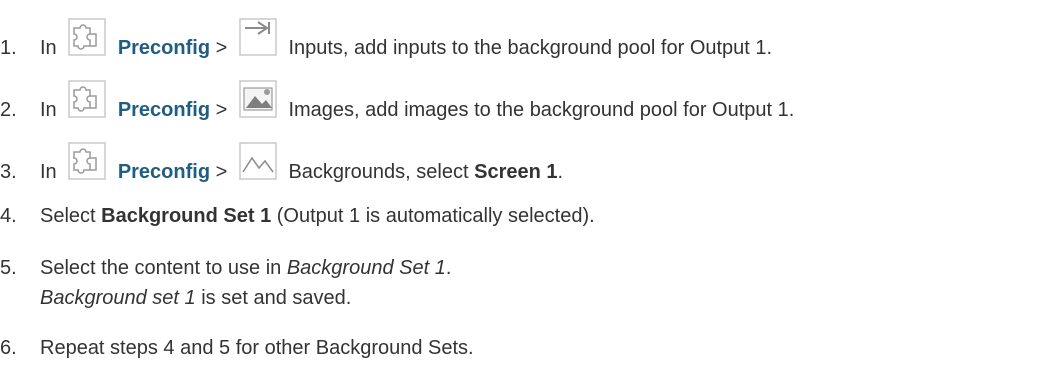 The image size is (1053, 392). I want to click on step-text: In Preconfig > Images, add images to the, so click(417, 101).